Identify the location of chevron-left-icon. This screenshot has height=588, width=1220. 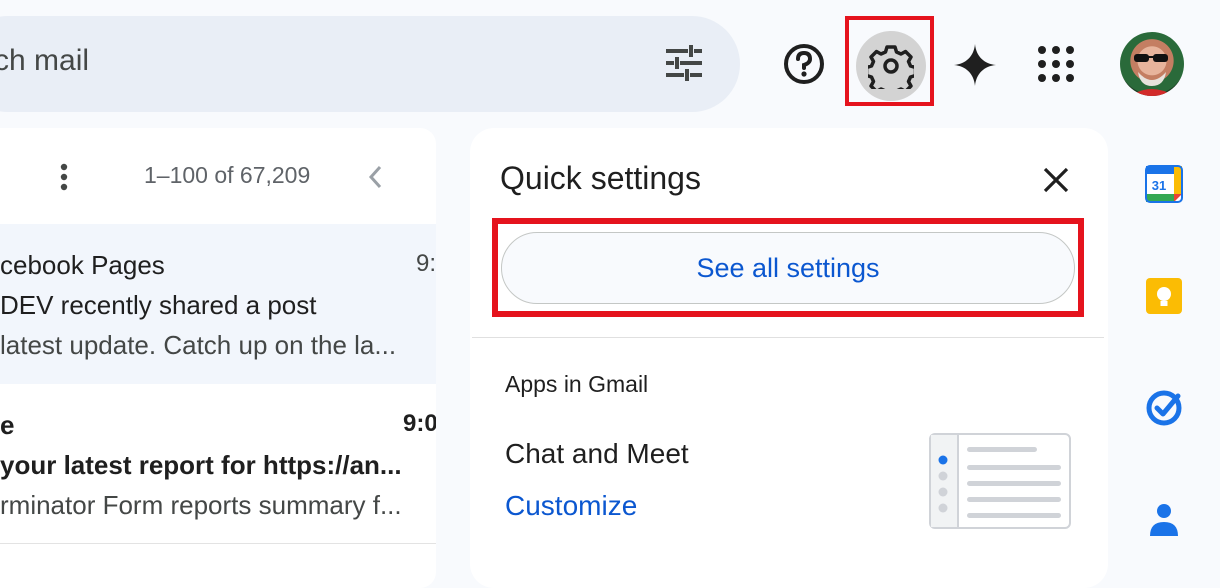
(376, 177).